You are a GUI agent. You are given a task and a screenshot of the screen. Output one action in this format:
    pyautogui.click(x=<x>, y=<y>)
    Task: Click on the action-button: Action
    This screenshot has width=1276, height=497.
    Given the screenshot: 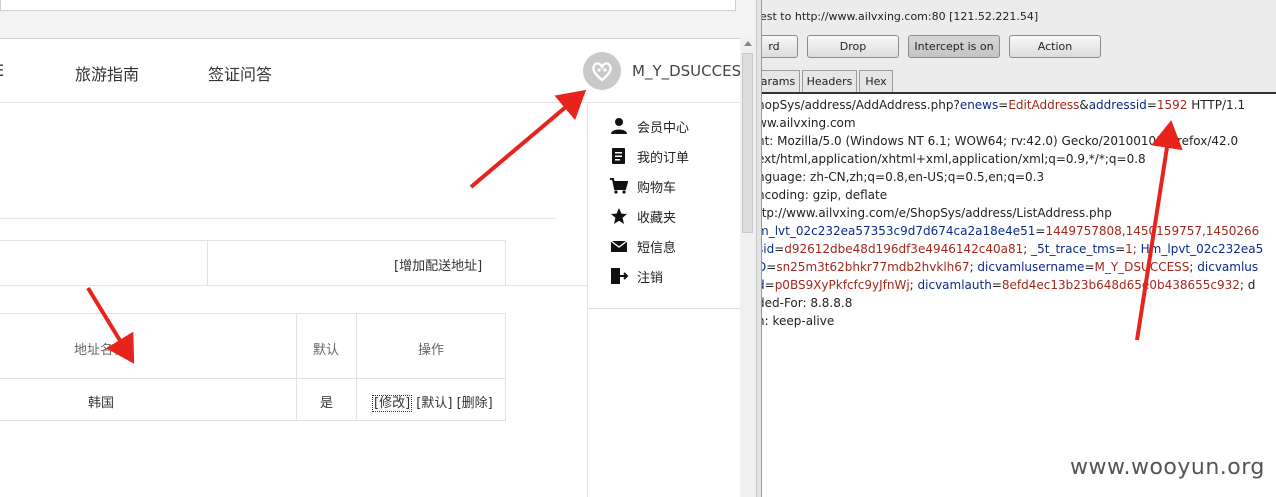 What is the action you would take?
    pyautogui.click(x=1055, y=46)
    